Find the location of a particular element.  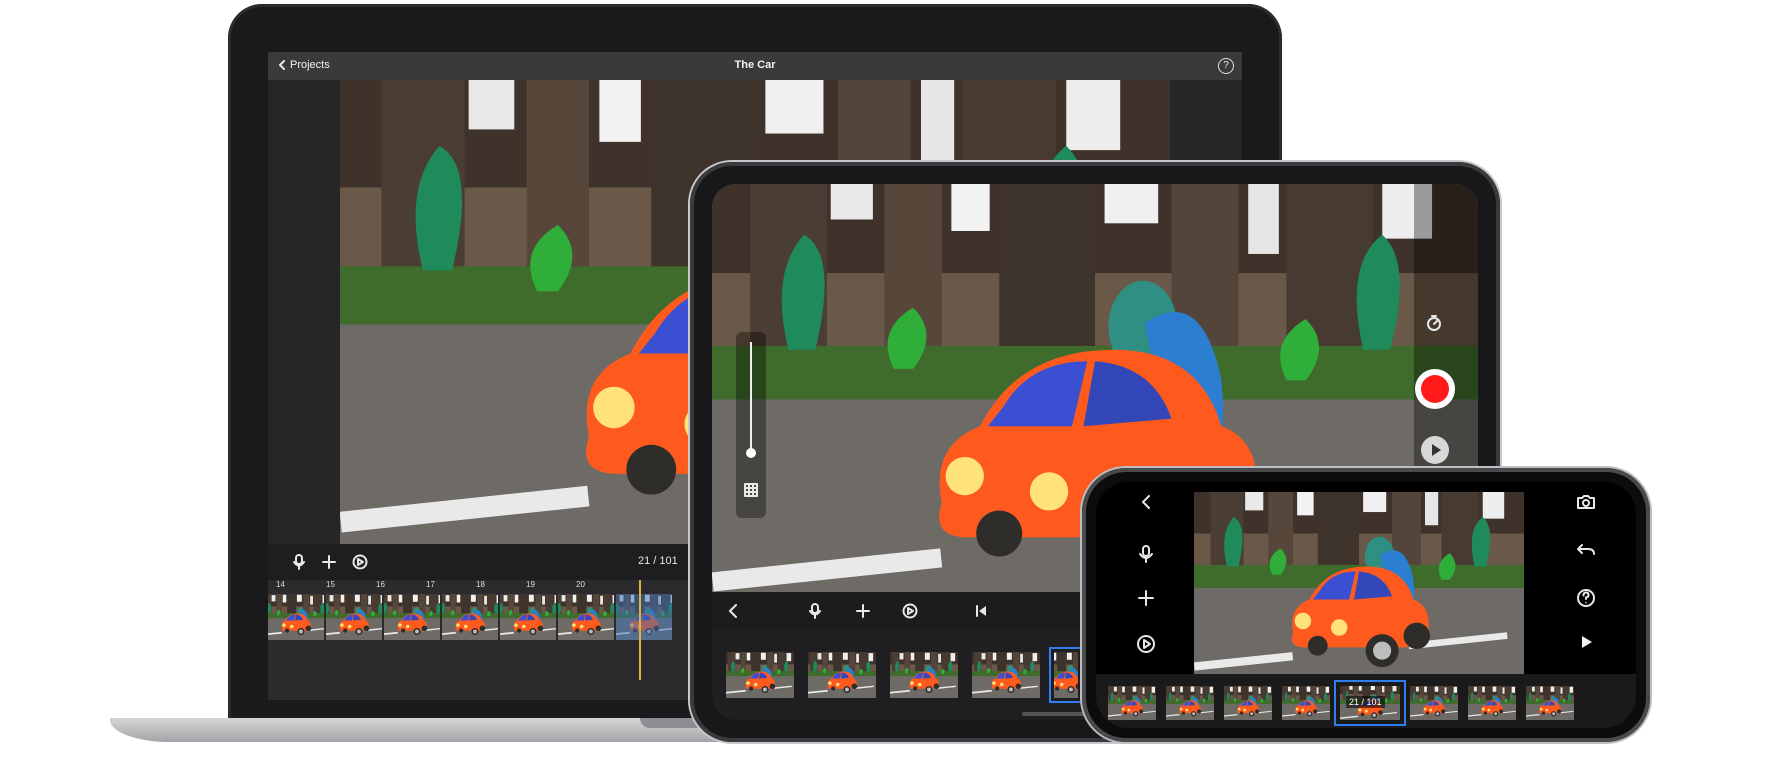

help-icon: ? is located at coordinates (1226, 66).